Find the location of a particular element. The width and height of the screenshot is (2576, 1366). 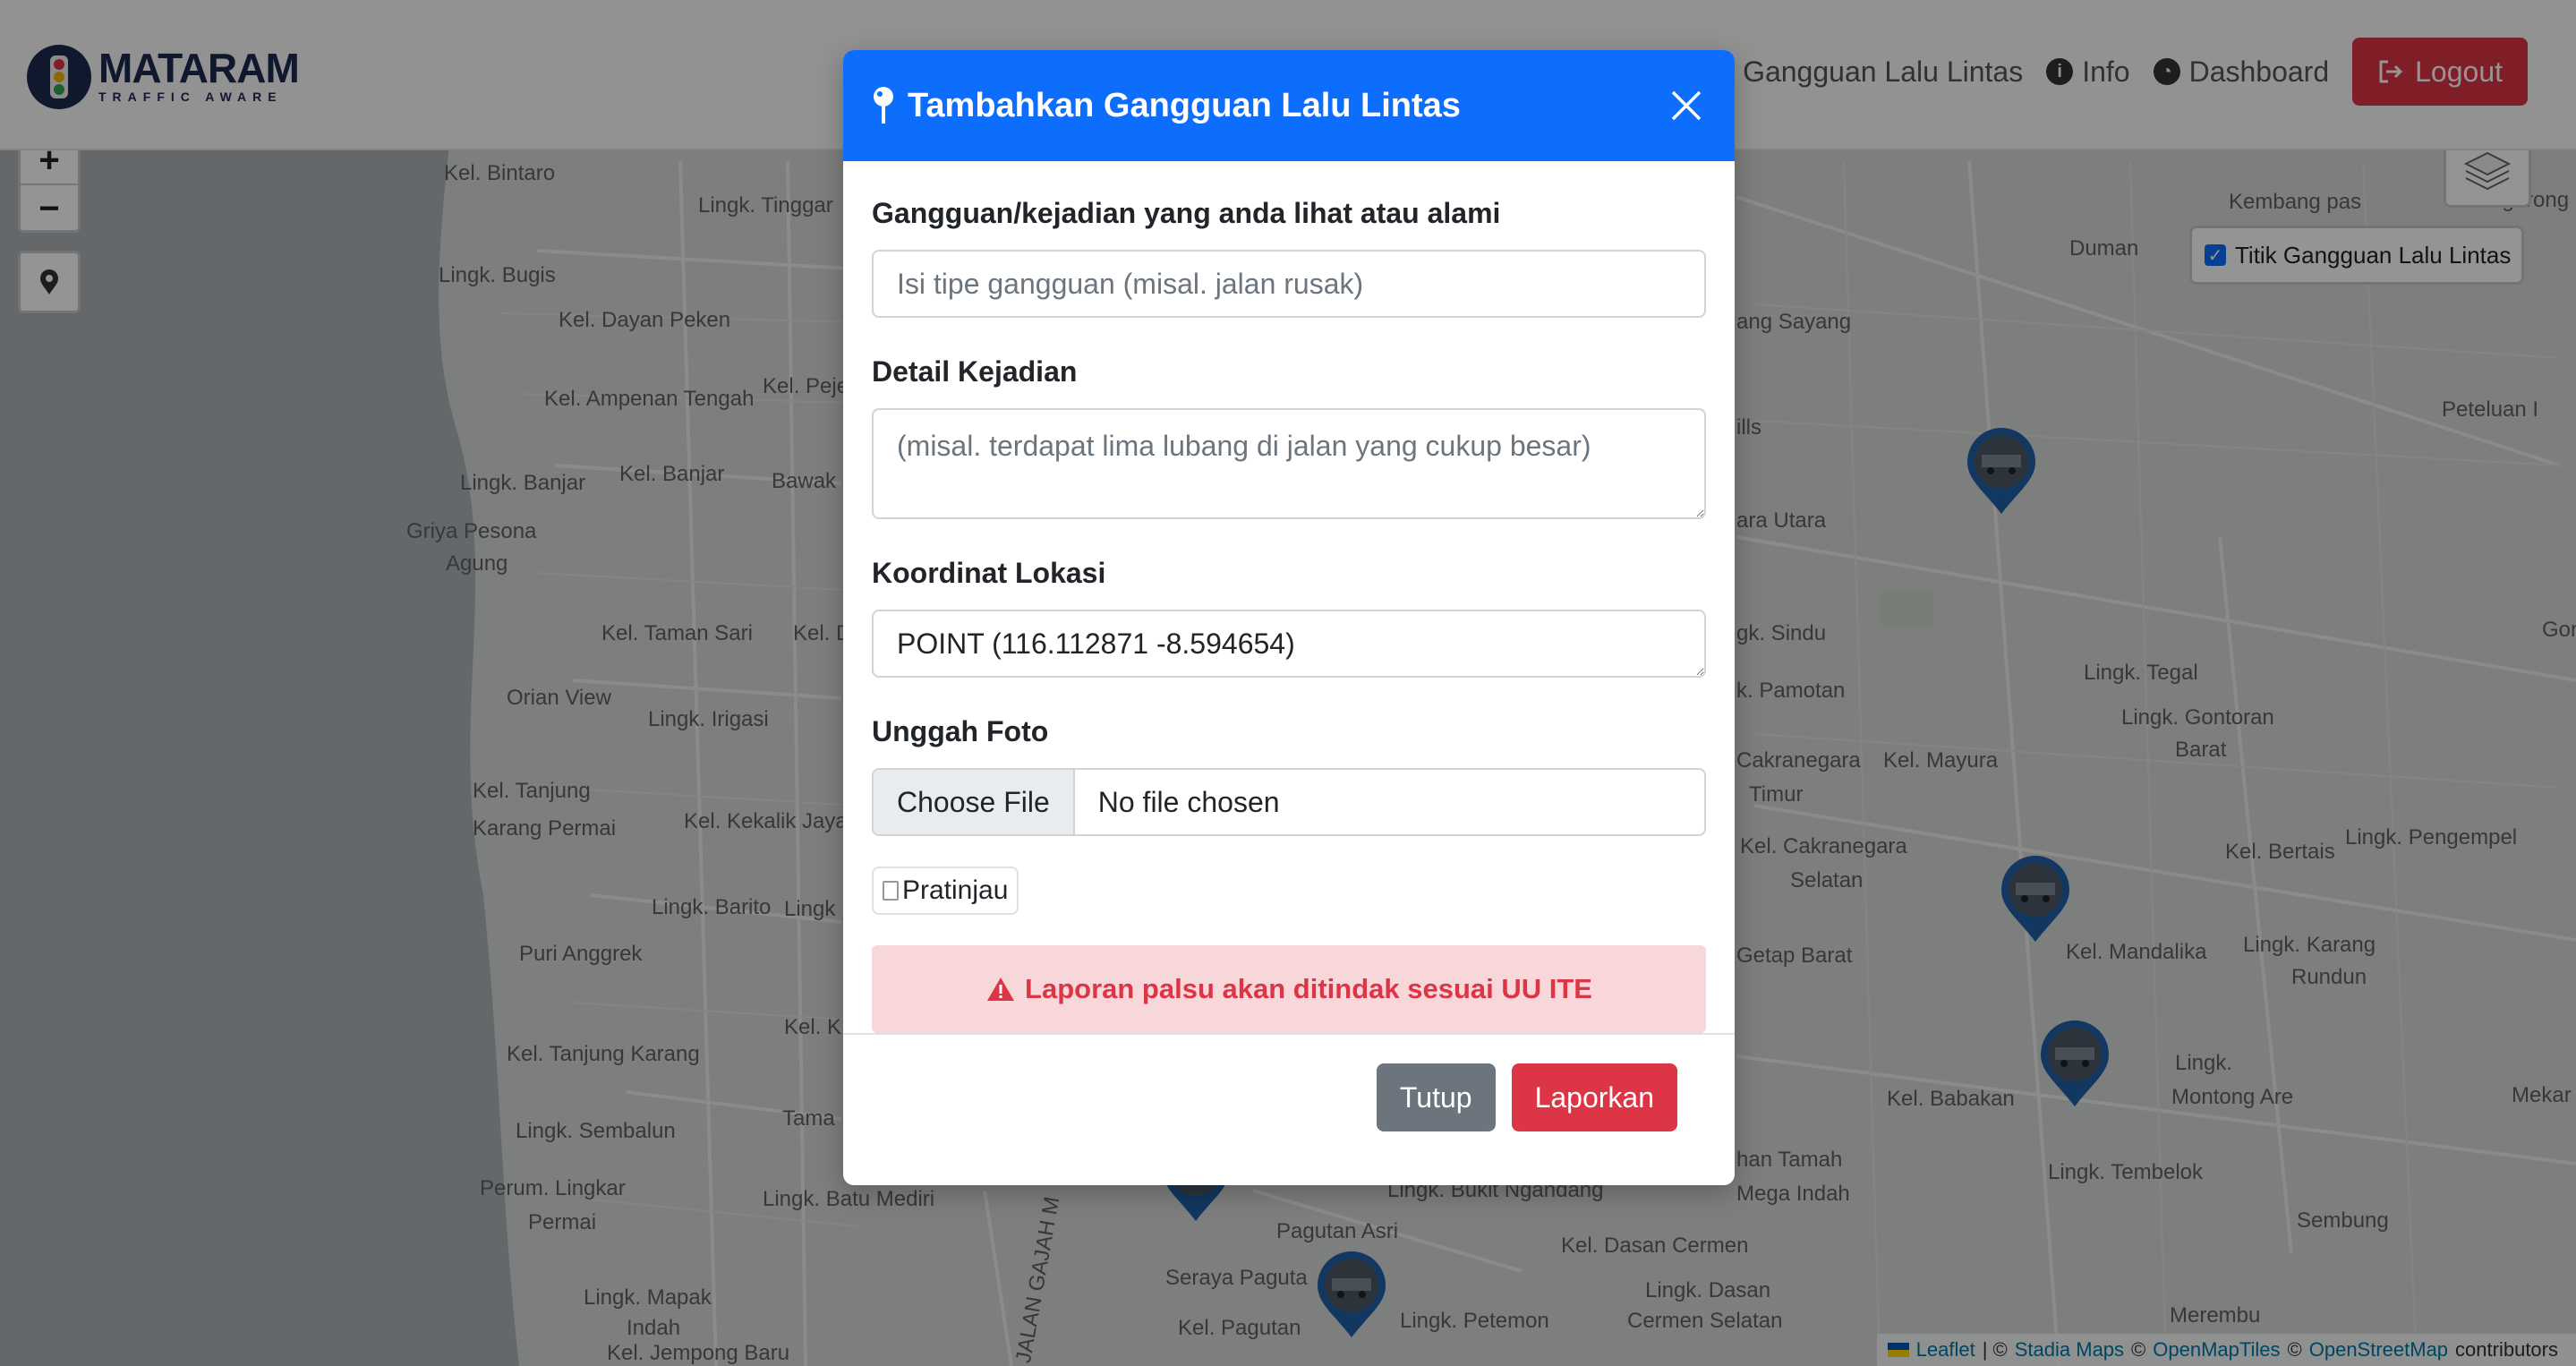

modal-header: Tambahkan Gangguan Lalu Lintas is located at coordinates (1289, 105).